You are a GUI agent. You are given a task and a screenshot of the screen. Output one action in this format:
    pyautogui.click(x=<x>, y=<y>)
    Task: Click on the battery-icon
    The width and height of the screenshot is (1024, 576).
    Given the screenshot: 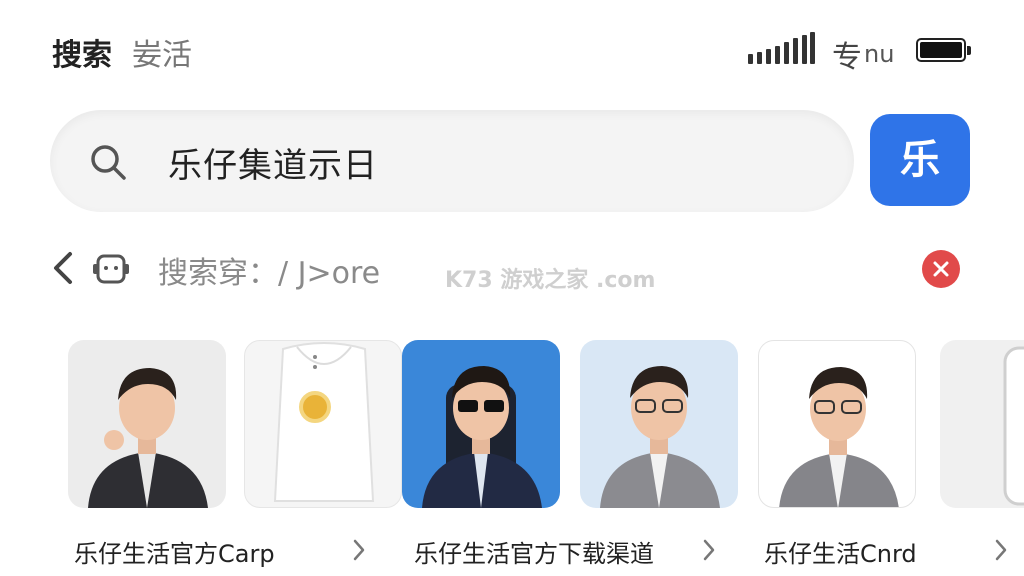 What is the action you would take?
    pyautogui.click(x=943, y=50)
    